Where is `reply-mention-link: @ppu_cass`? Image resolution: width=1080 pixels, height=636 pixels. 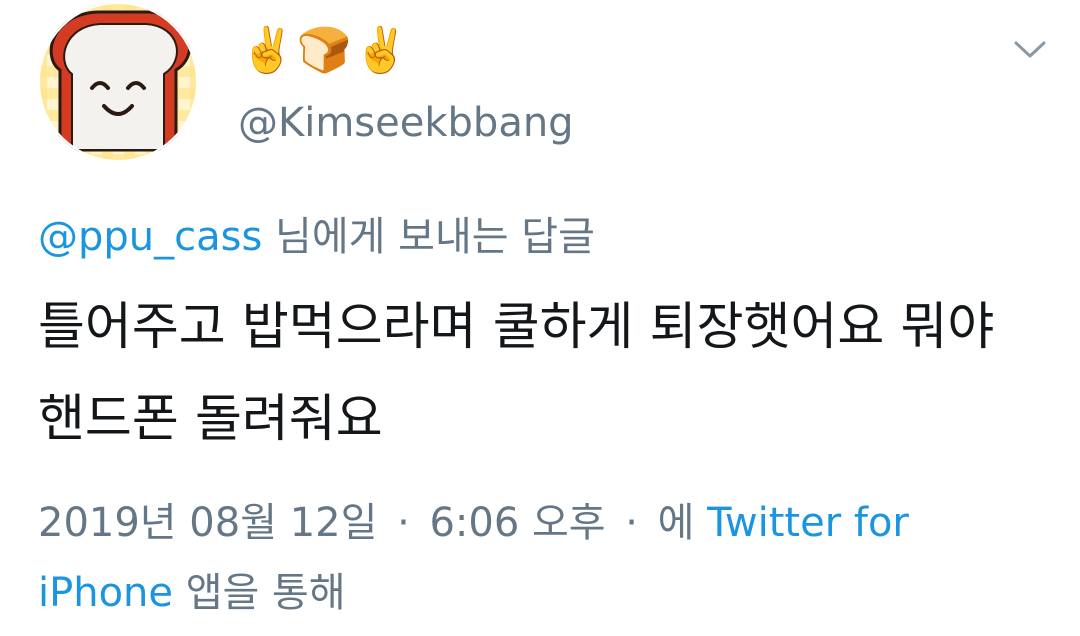 reply-mention-link: @ppu_cass is located at coordinates (150, 237).